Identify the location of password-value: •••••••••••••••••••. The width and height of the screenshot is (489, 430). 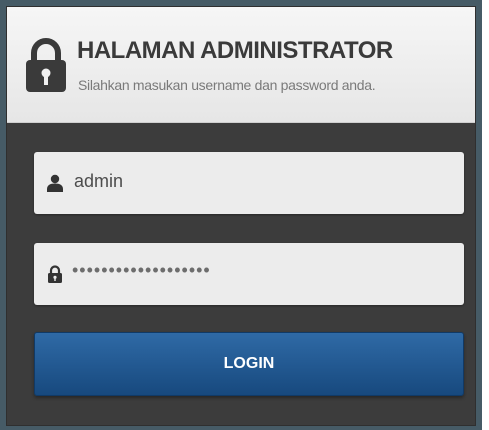
(141, 270).